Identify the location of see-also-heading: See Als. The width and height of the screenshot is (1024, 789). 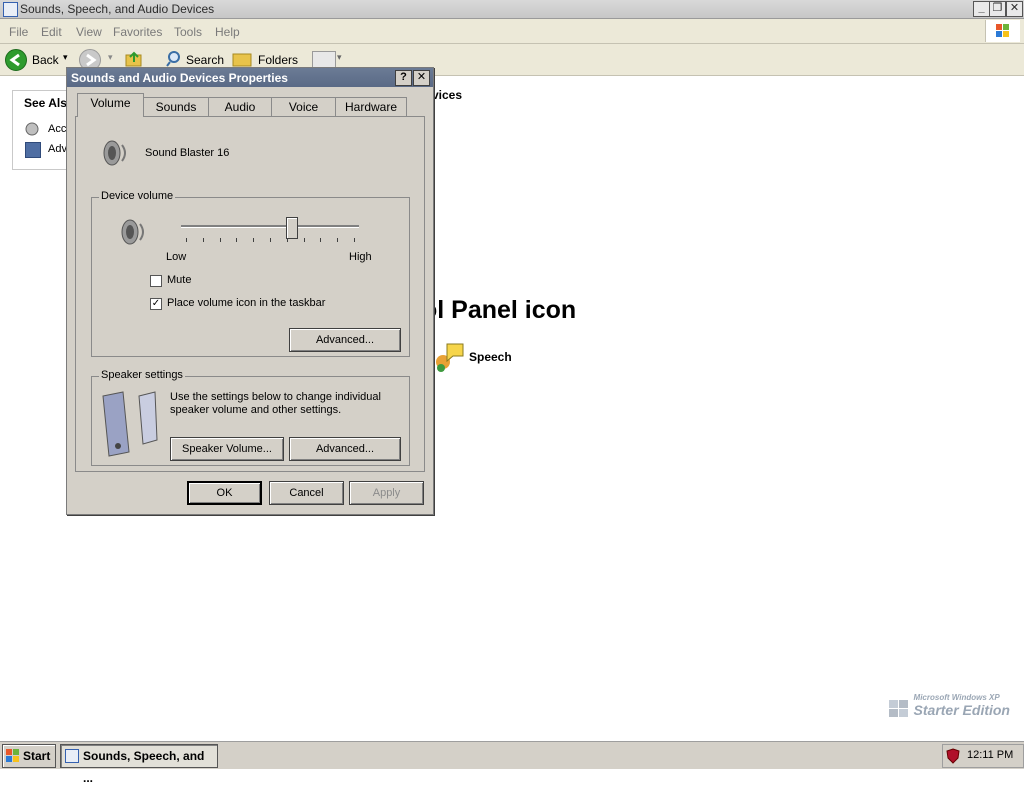
(45, 103).